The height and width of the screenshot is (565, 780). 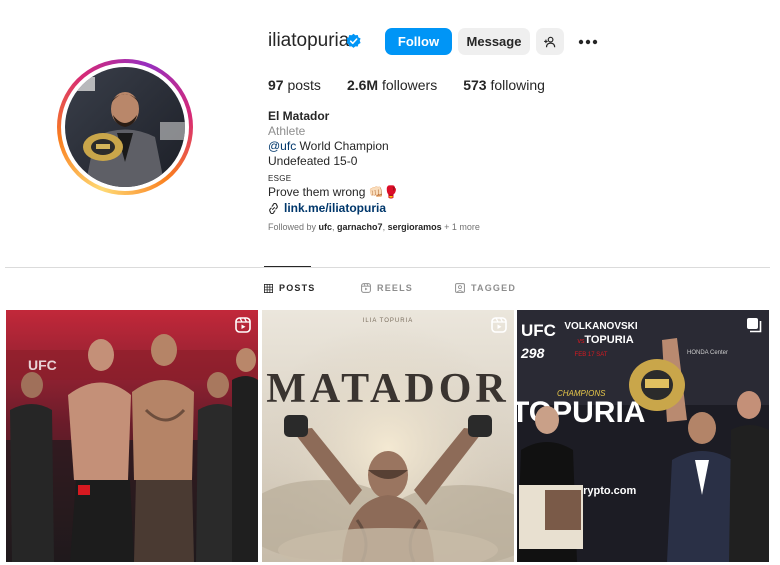 I want to click on posts-count: 97 posts, so click(x=294, y=85).